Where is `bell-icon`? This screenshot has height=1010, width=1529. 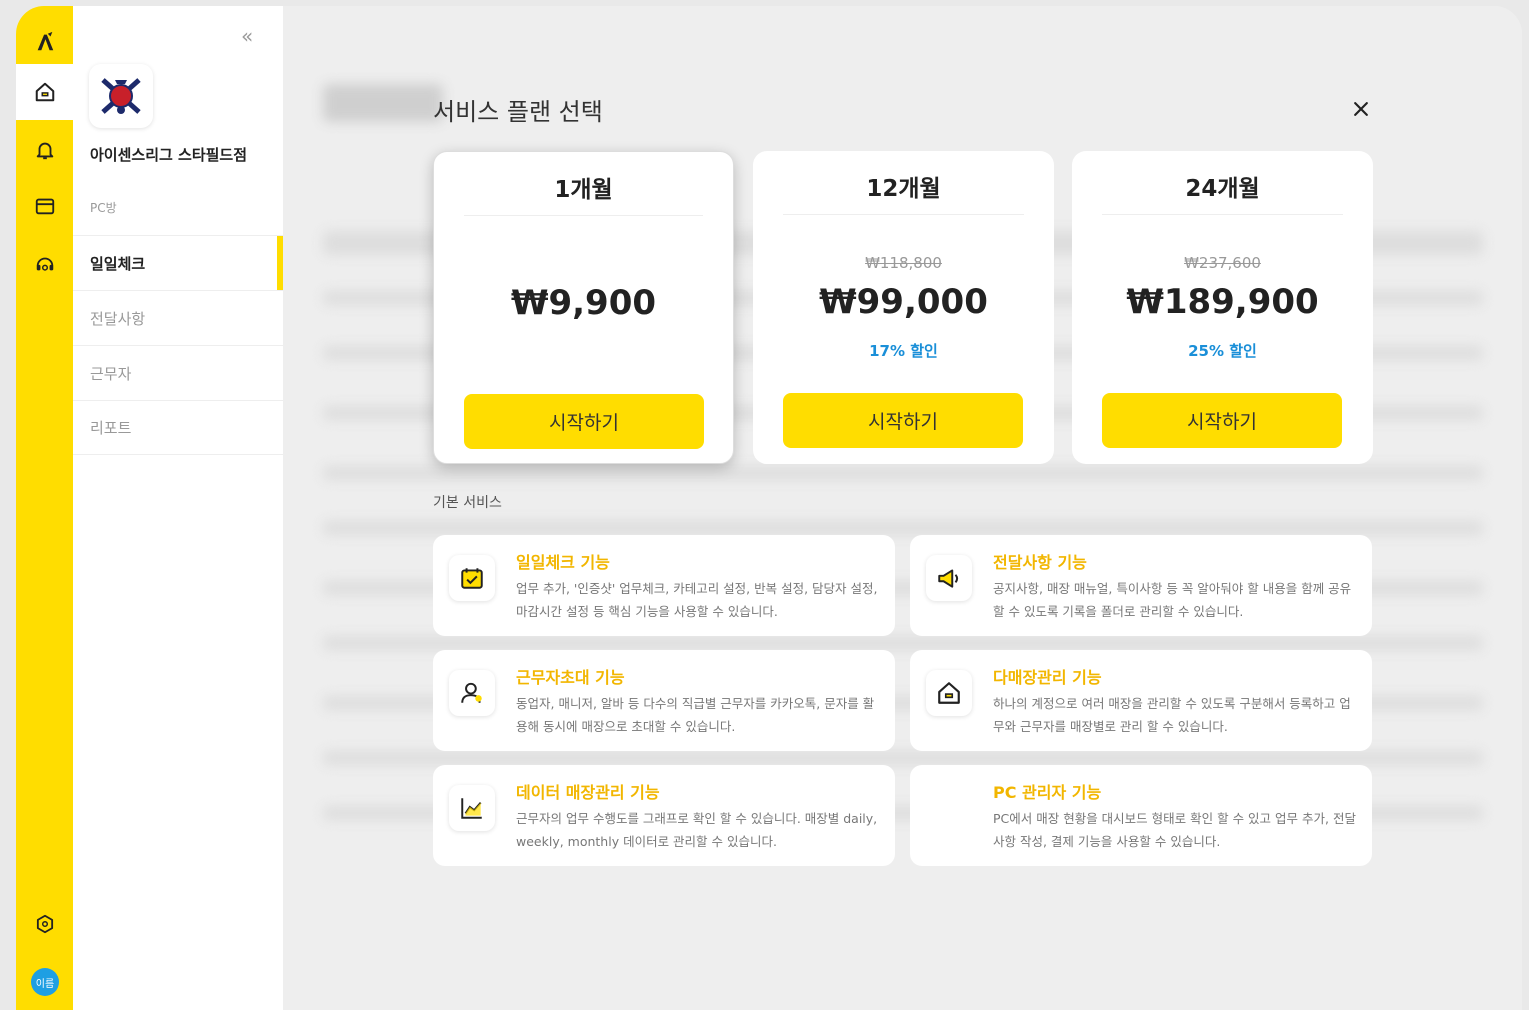 bell-icon is located at coordinates (44, 150).